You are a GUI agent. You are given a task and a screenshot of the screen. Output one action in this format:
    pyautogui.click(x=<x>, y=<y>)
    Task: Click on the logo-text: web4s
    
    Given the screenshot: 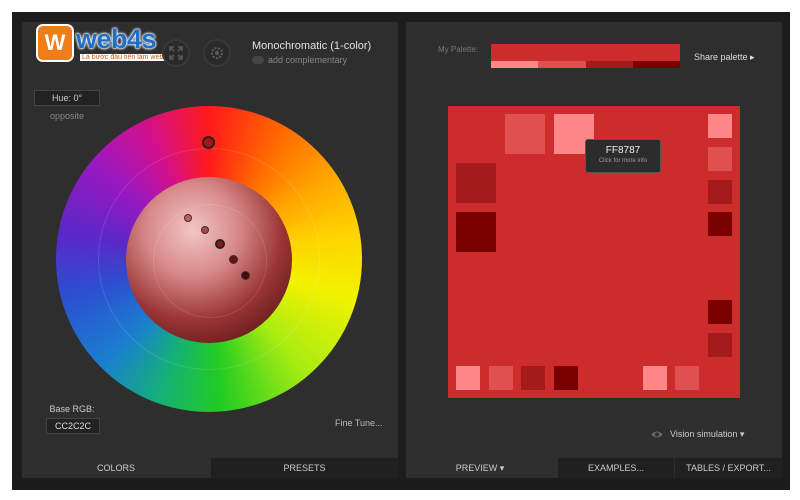 What is the action you would take?
    pyautogui.click(x=116, y=39)
    